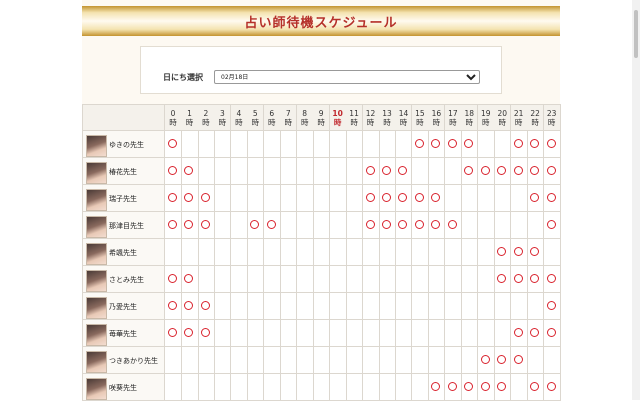 The height and width of the screenshot is (401, 640). What do you see at coordinates (636, 200) in the screenshot?
I see `vertical-scrollbar` at bounding box center [636, 200].